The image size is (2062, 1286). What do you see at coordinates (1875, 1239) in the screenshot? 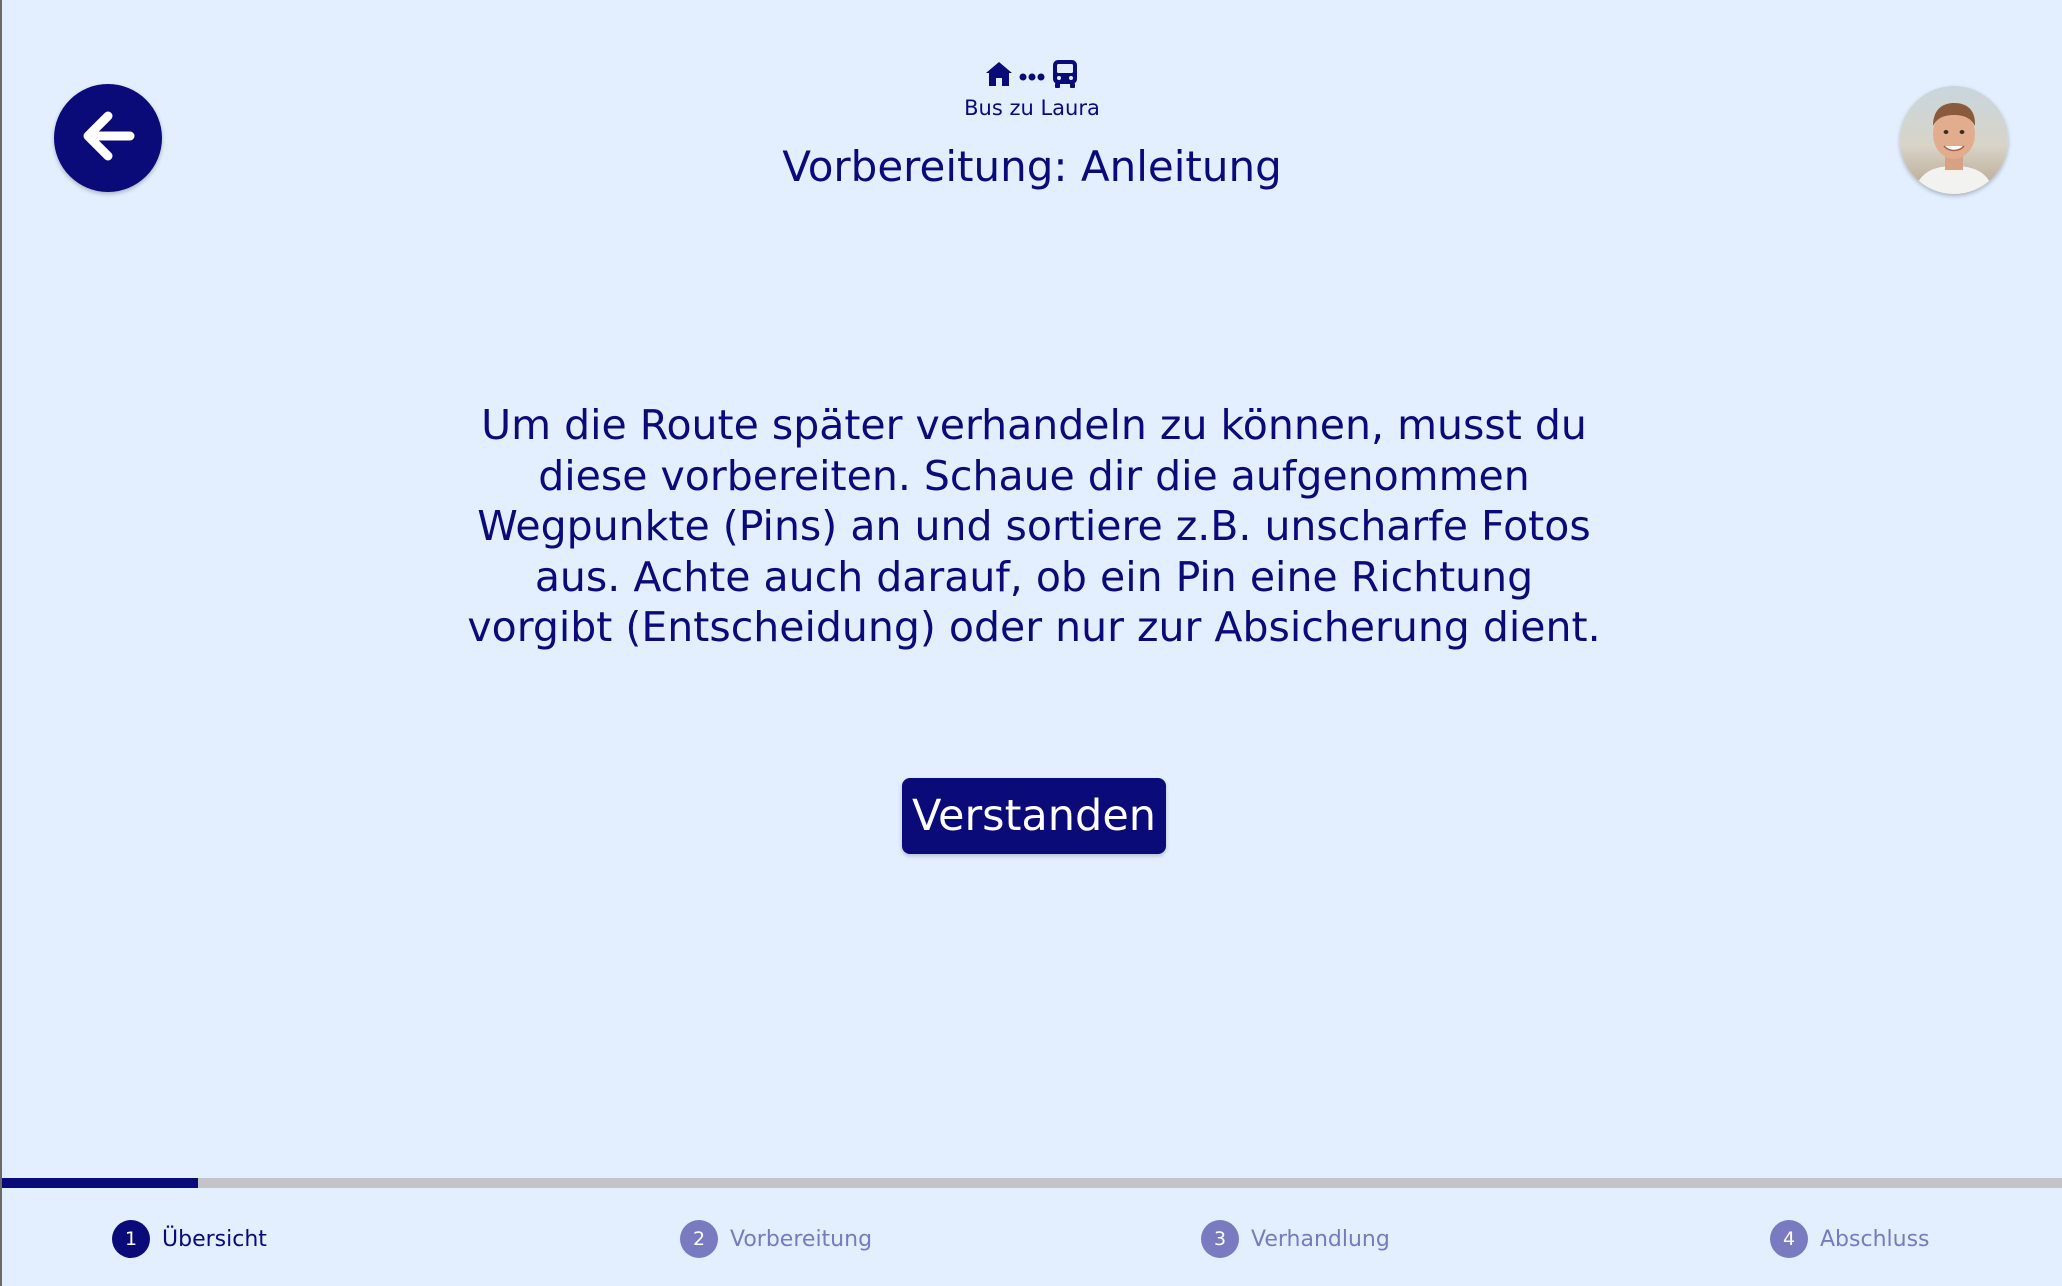
I see `step-label: Abschluss` at bounding box center [1875, 1239].